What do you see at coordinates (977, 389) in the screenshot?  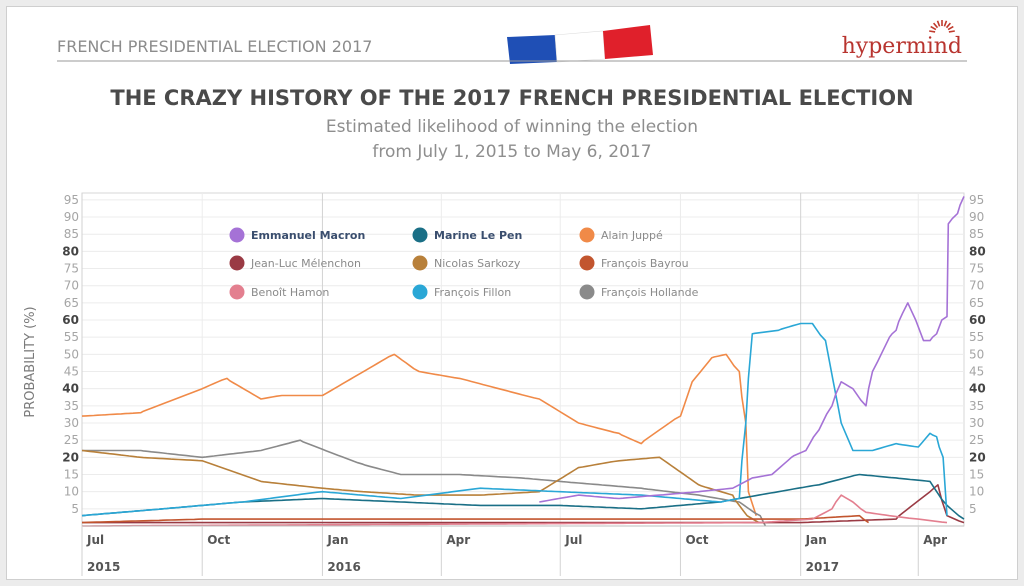 I see `y-tick-label-right: 40` at bounding box center [977, 389].